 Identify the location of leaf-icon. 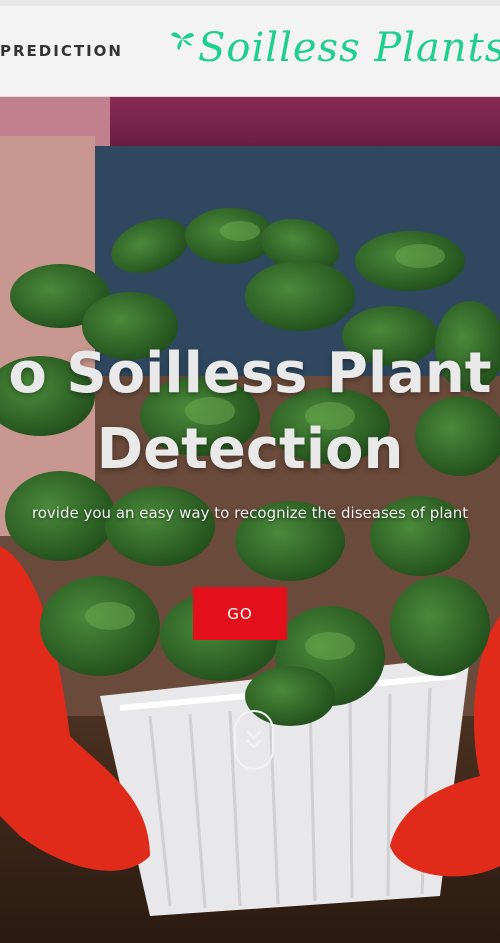
(182, 41).